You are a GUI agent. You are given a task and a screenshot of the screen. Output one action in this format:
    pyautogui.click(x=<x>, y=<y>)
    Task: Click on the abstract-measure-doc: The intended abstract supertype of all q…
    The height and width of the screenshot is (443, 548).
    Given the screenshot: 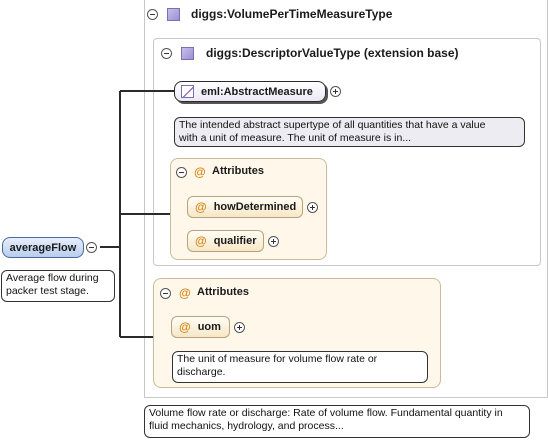 What is the action you would take?
    pyautogui.click(x=349, y=132)
    